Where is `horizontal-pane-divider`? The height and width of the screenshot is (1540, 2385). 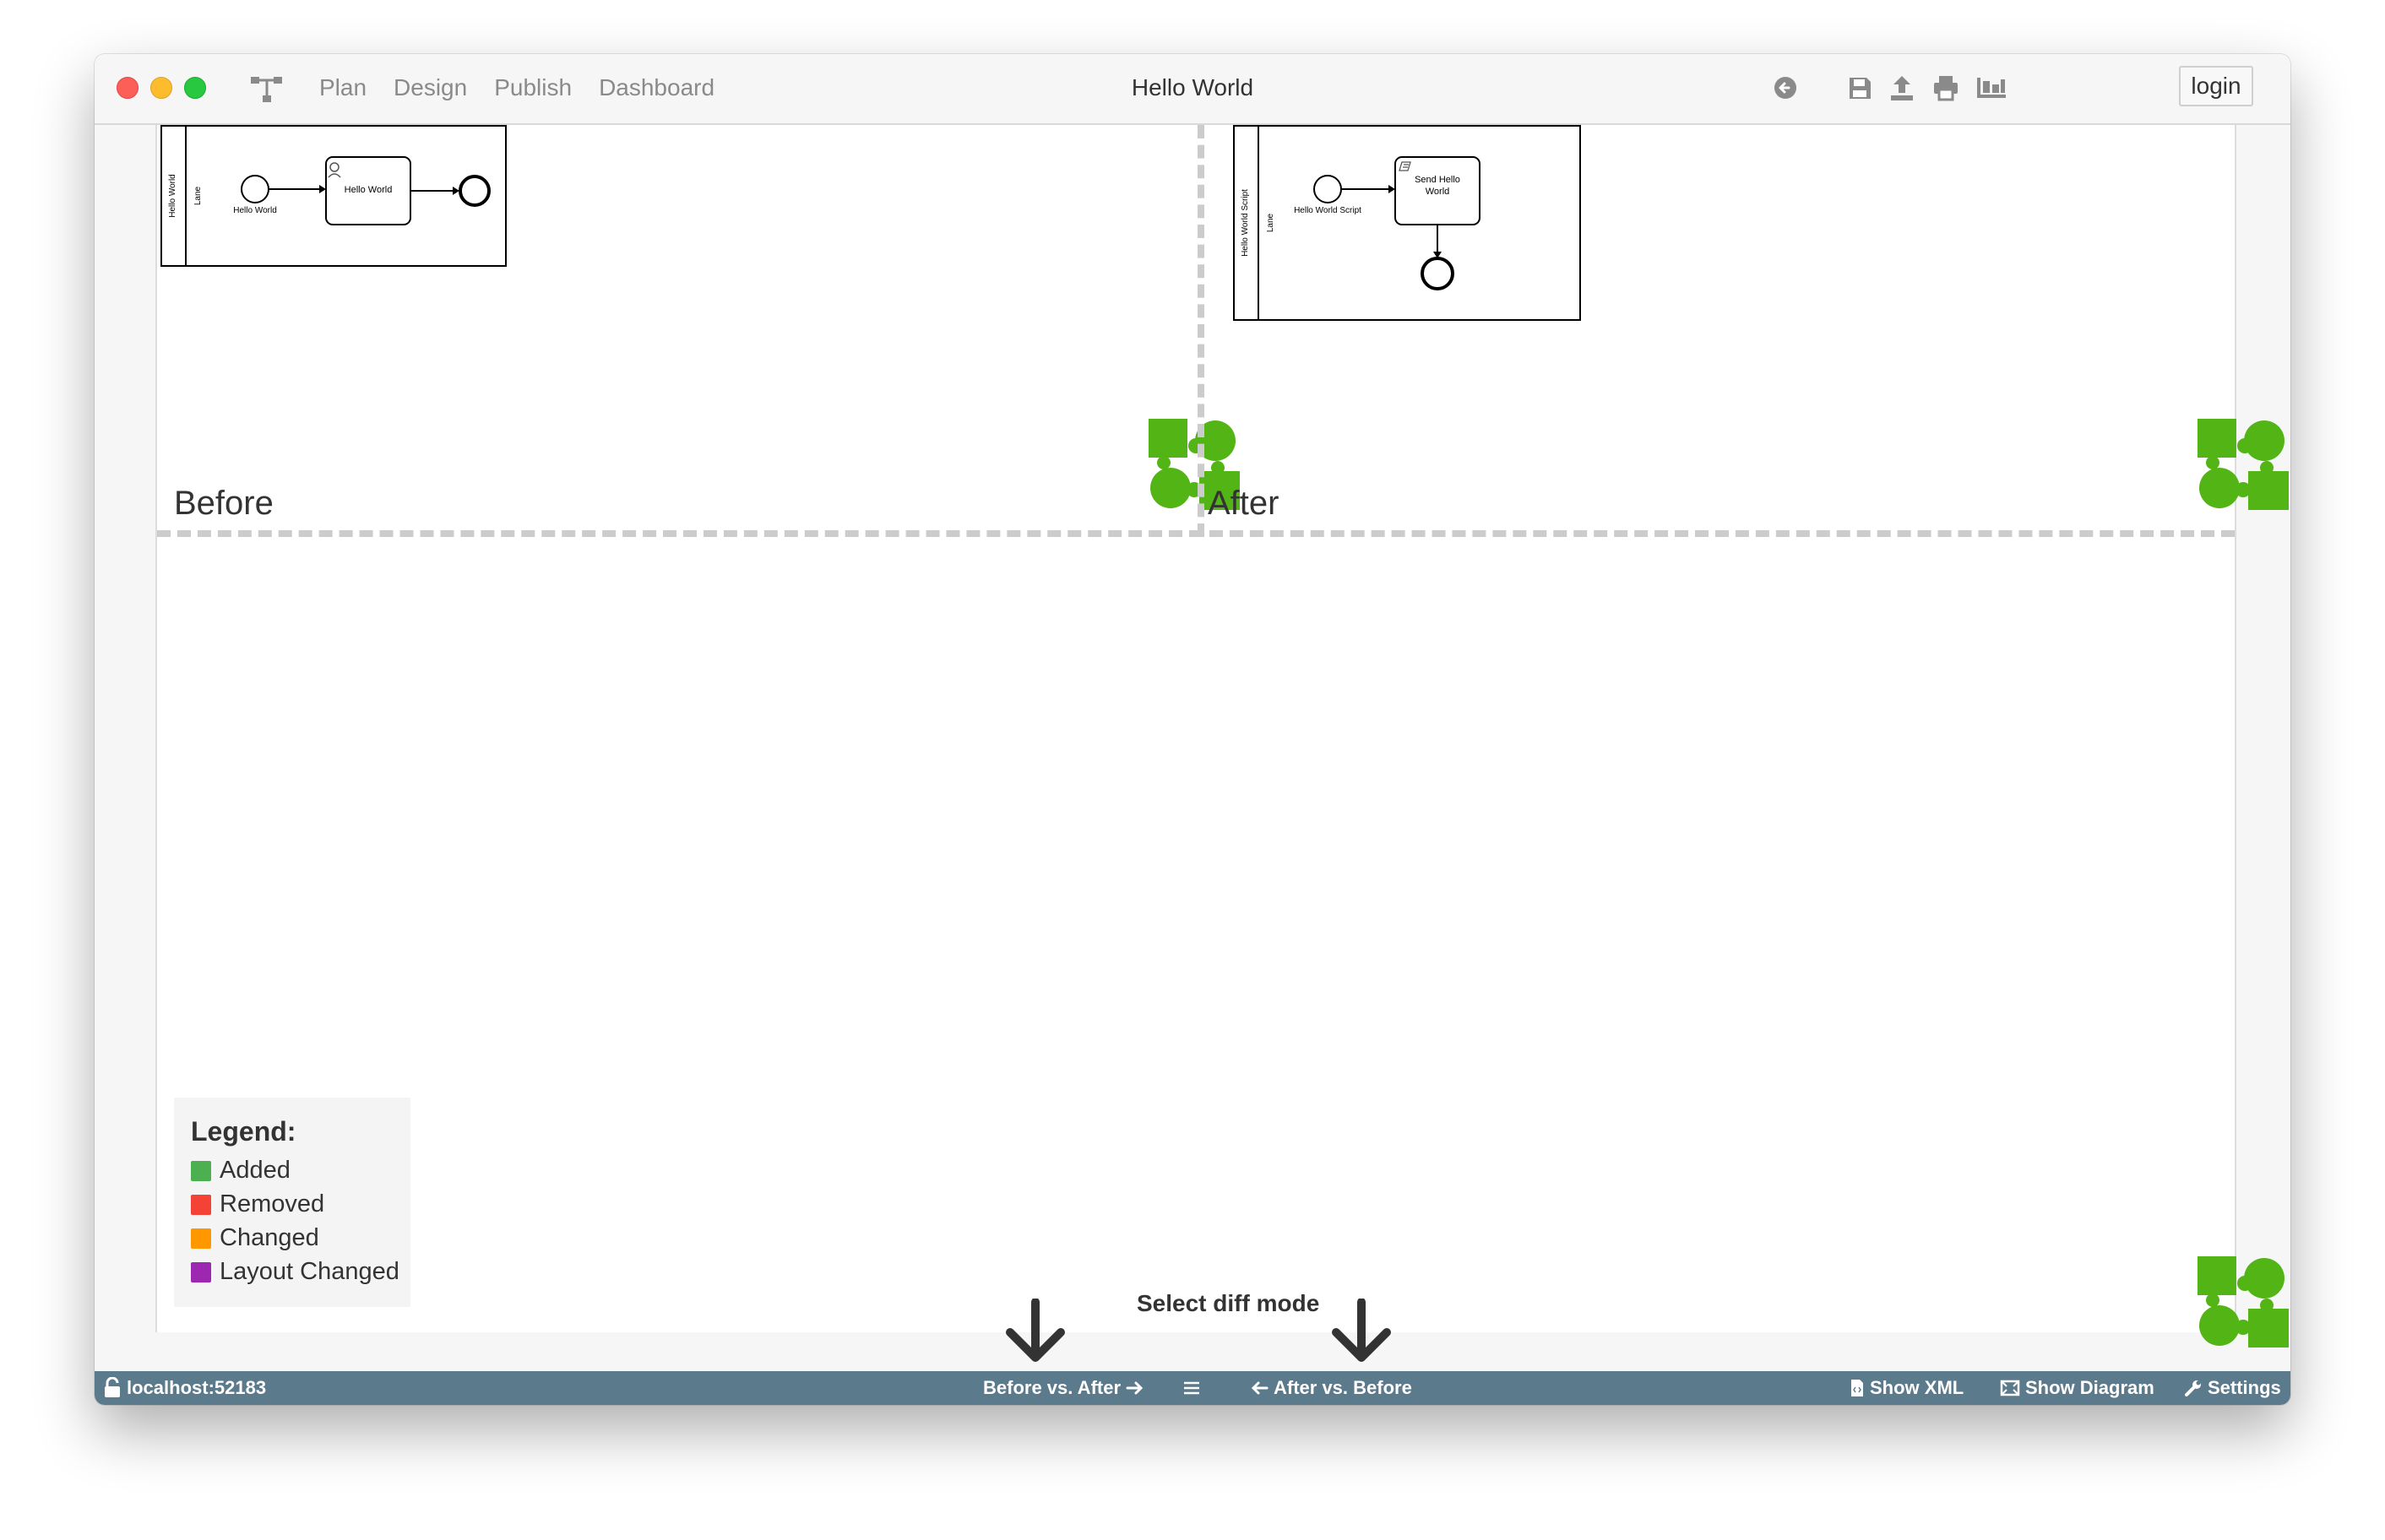
horizontal-pane-divider is located at coordinates (1196, 533).